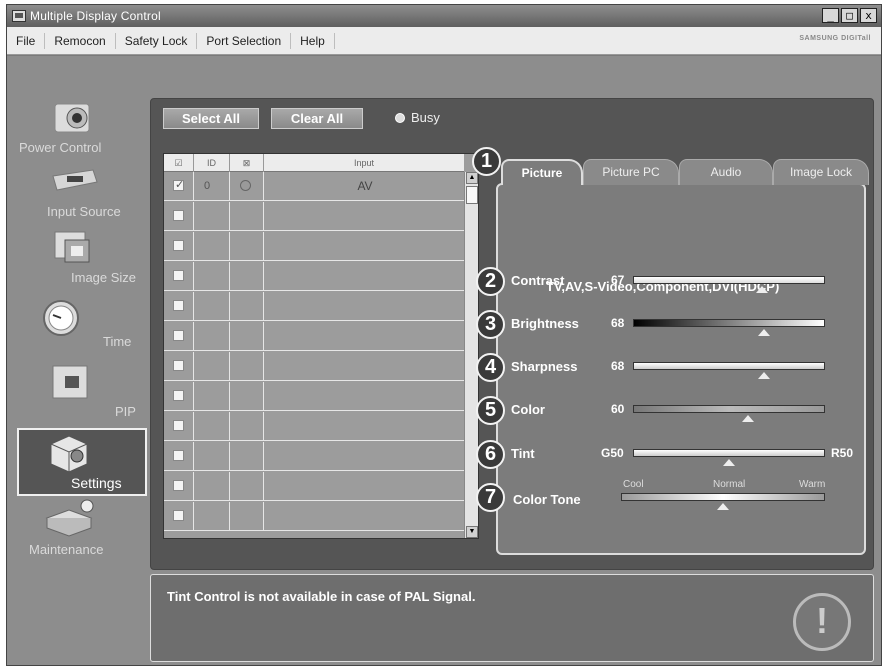 The height and width of the screenshot is (671, 889). I want to click on nav-image-size: Image Size, so click(82, 258).